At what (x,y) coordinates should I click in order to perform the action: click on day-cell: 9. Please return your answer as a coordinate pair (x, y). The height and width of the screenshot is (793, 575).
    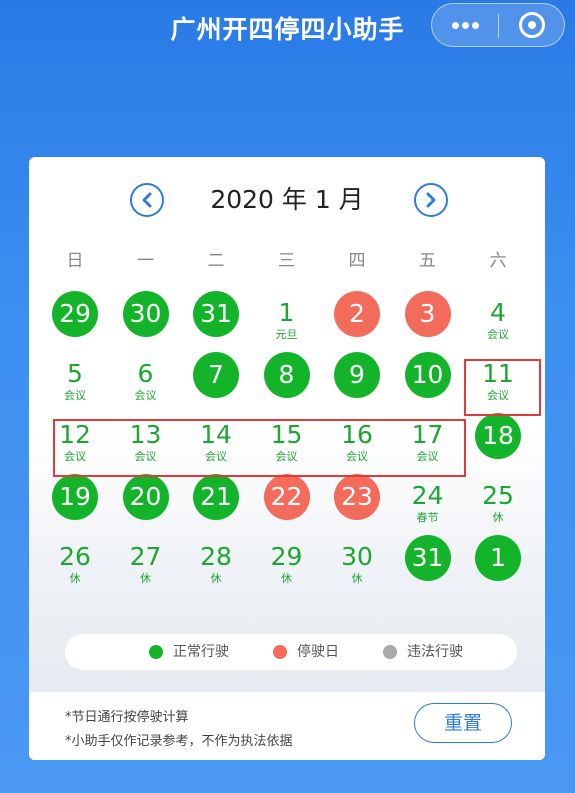
    Looking at the image, I should click on (357, 379).